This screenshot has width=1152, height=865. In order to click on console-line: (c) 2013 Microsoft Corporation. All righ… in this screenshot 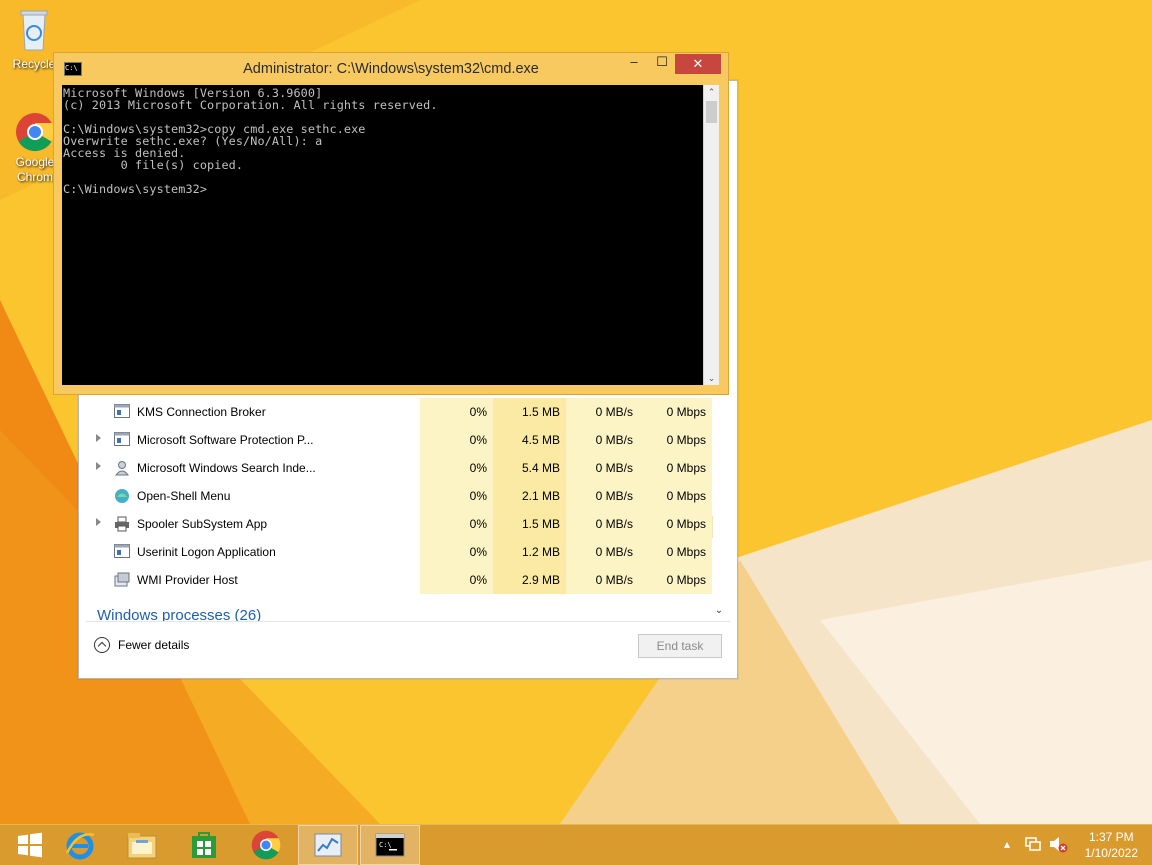, I will do `click(250, 105)`.